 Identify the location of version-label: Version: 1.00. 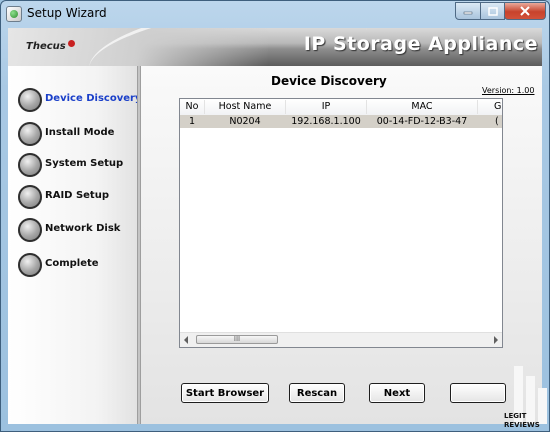
(508, 90).